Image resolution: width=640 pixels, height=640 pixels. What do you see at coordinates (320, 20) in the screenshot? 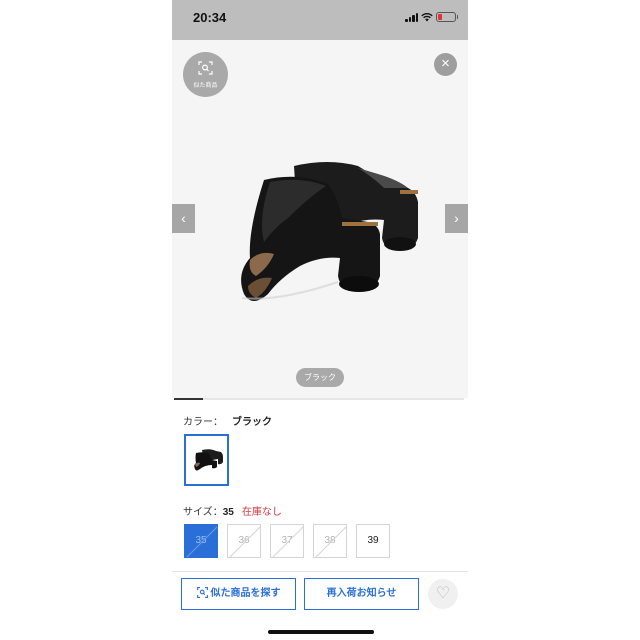
I see `status-bar: 20:34` at bounding box center [320, 20].